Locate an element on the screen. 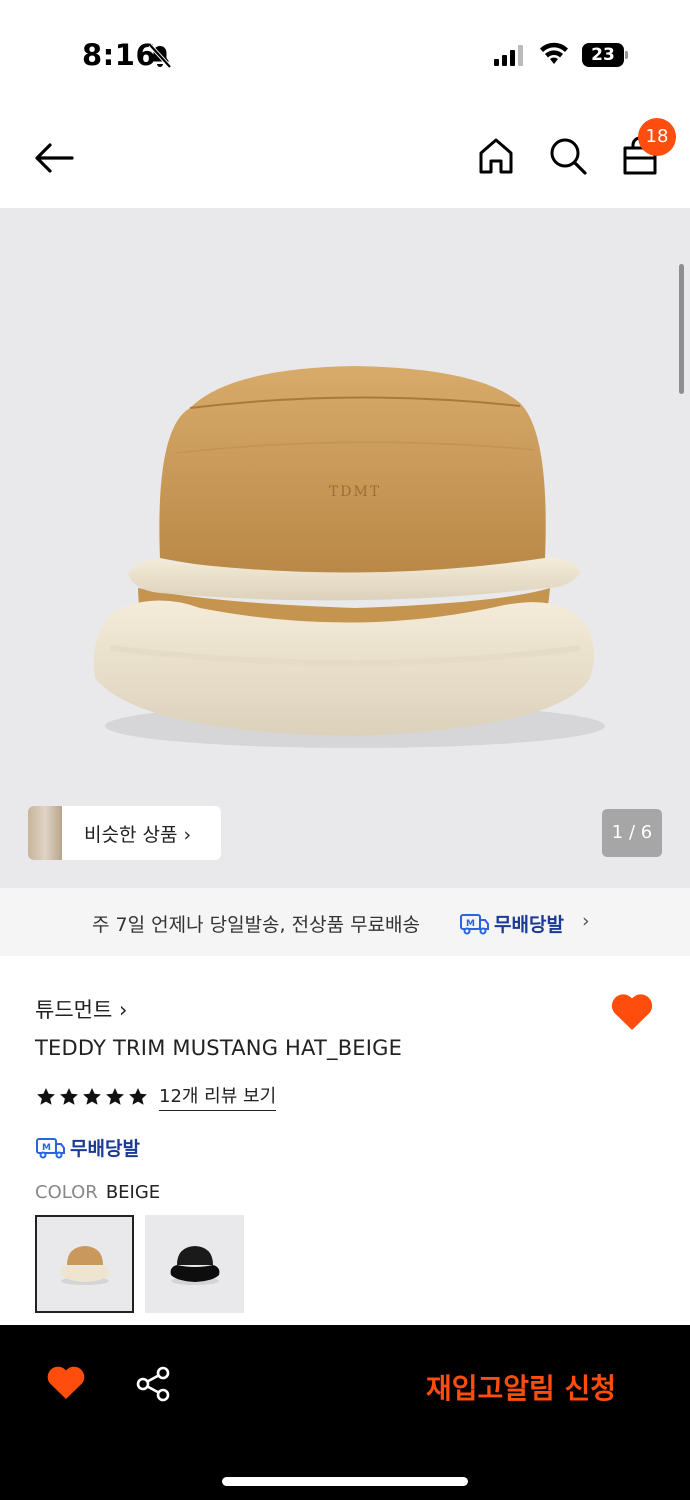  shipping-banner: 주 7일 언제나 당일발송, 전상품 무료배송 M 무배당발 › is located at coordinates (345, 922).